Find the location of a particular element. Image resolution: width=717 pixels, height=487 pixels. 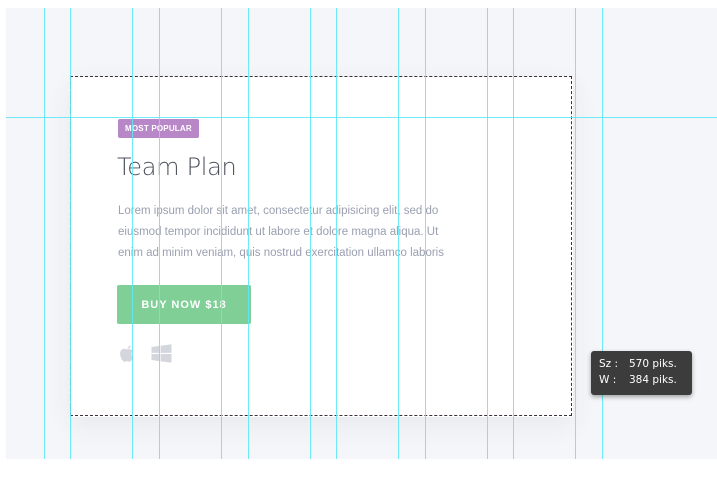

width-readout: Sz : 570 piks. is located at coordinates (638, 364).